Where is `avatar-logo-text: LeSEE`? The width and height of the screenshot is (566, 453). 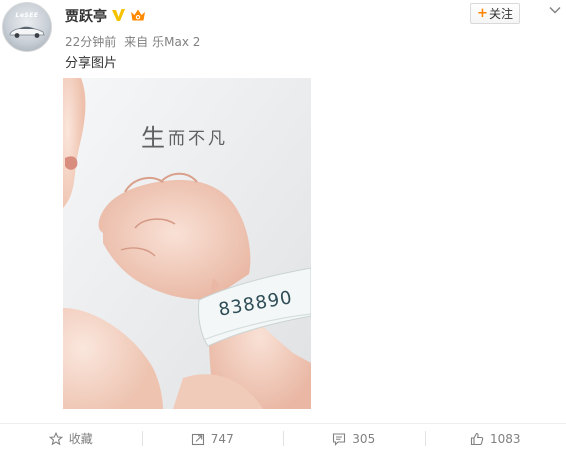 avatar-logo-text: LeSEE is located at coordinates (27, 15).